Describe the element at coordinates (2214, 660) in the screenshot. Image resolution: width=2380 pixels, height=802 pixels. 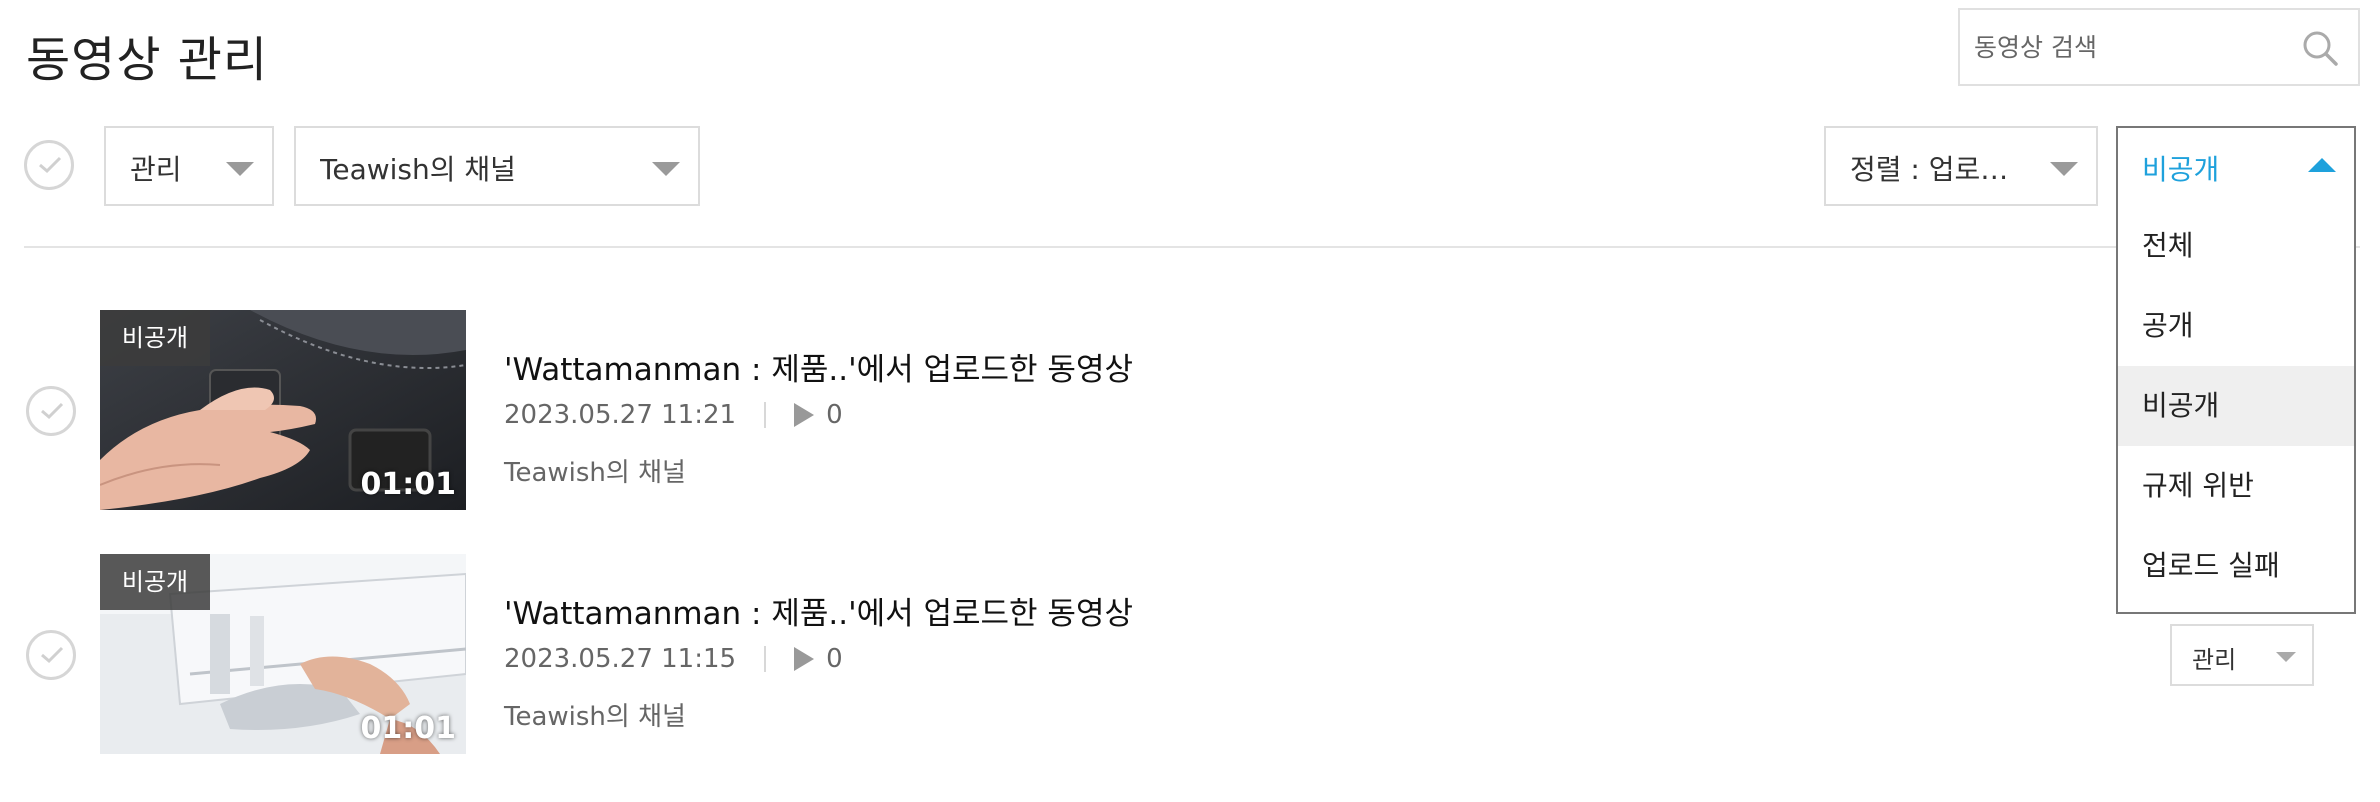
I see `video-manage-label: 관리` at that location.